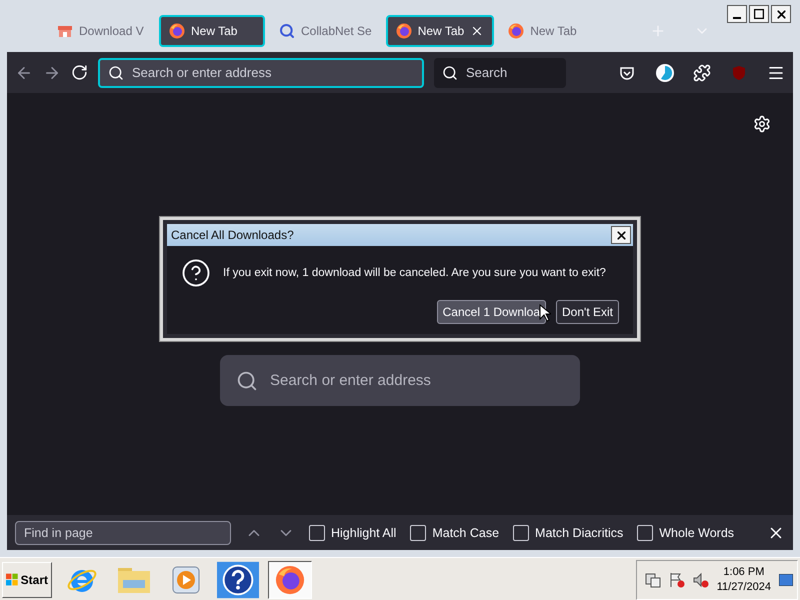 Image resolution: width=800 pixels, height=600 pixels. What do you see at coordinates (325, 31) in the screenshot?
I see `browser-tab: CollabNet Se` at bounding box center [325, 31].